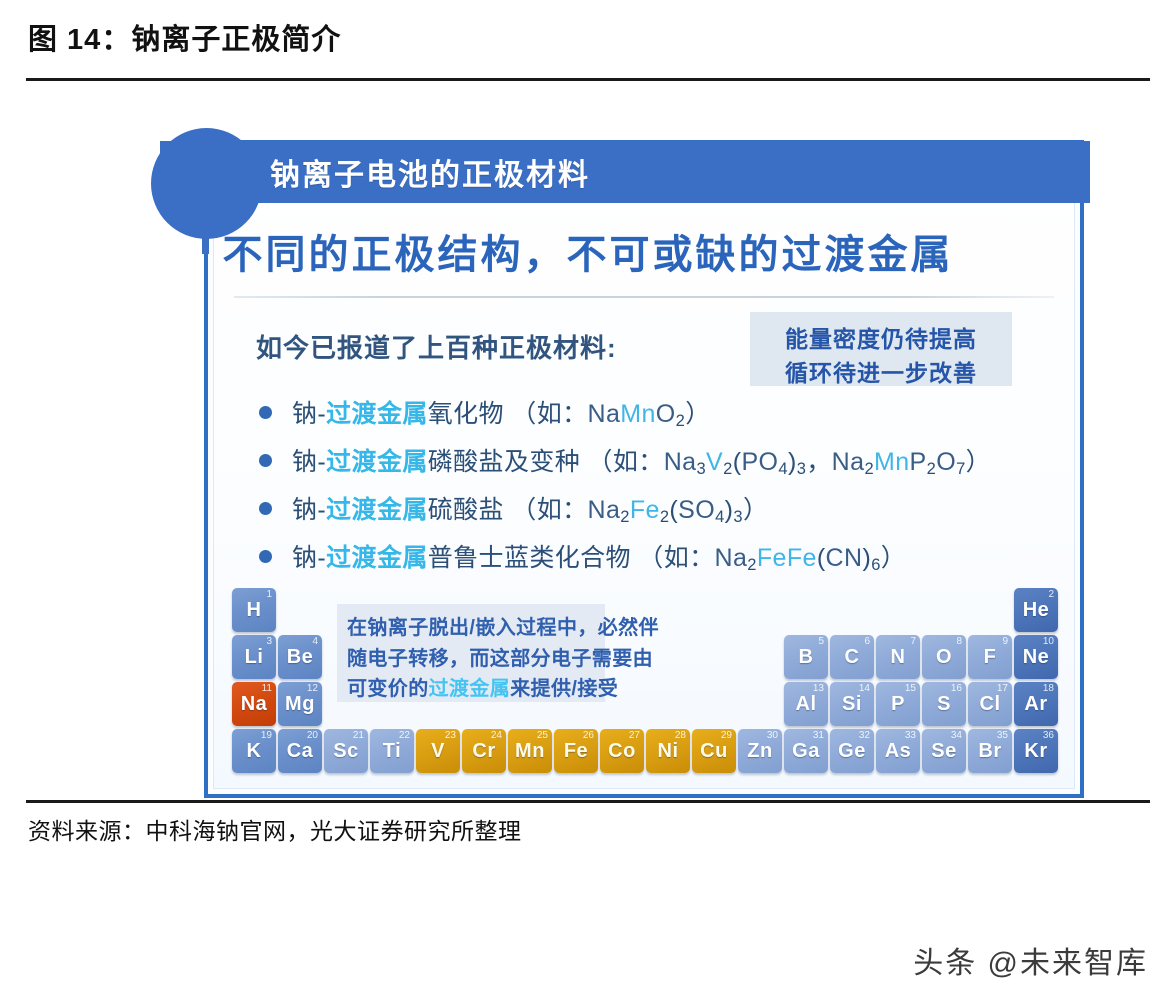  I want to click on element-symbol: Ne, so click(1036, 657).